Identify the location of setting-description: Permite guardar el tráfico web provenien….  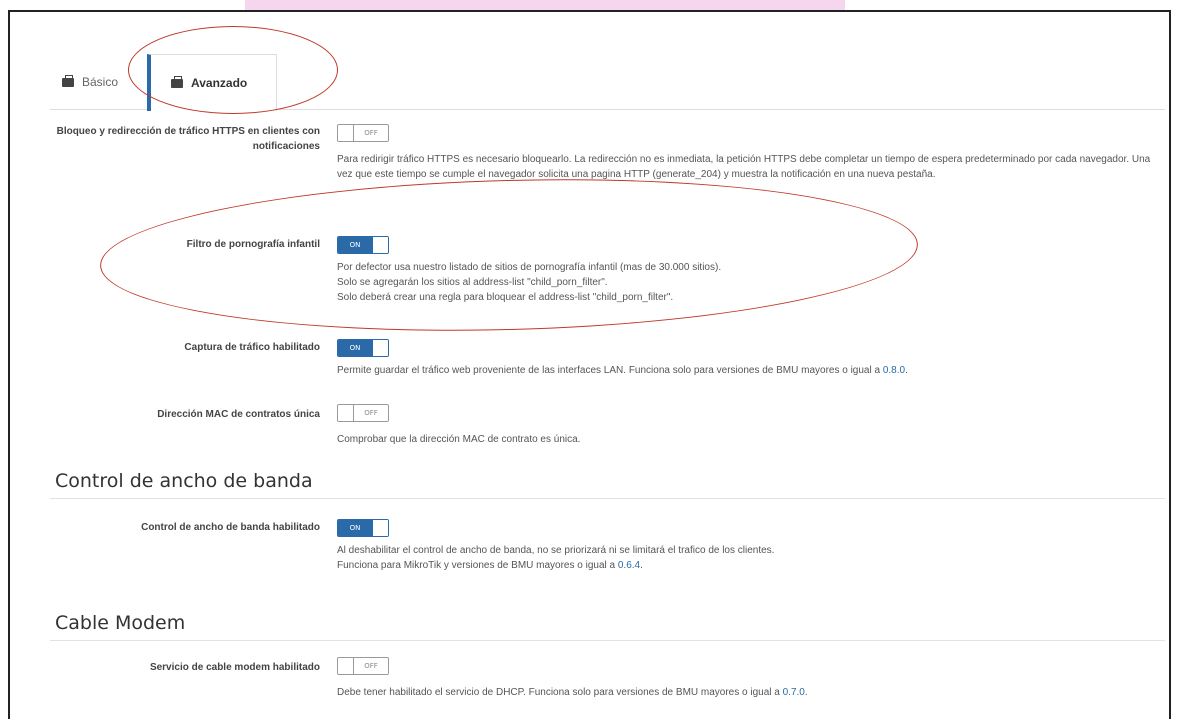
(747, 370).